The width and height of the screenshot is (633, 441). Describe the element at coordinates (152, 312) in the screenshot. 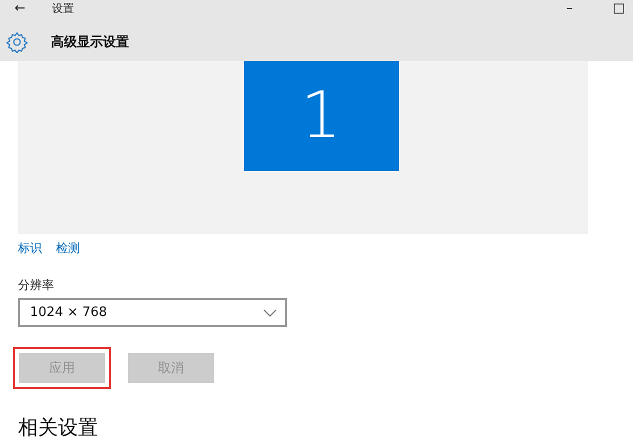

I see `resolution-dropdown: 1024 × 768` at that location.